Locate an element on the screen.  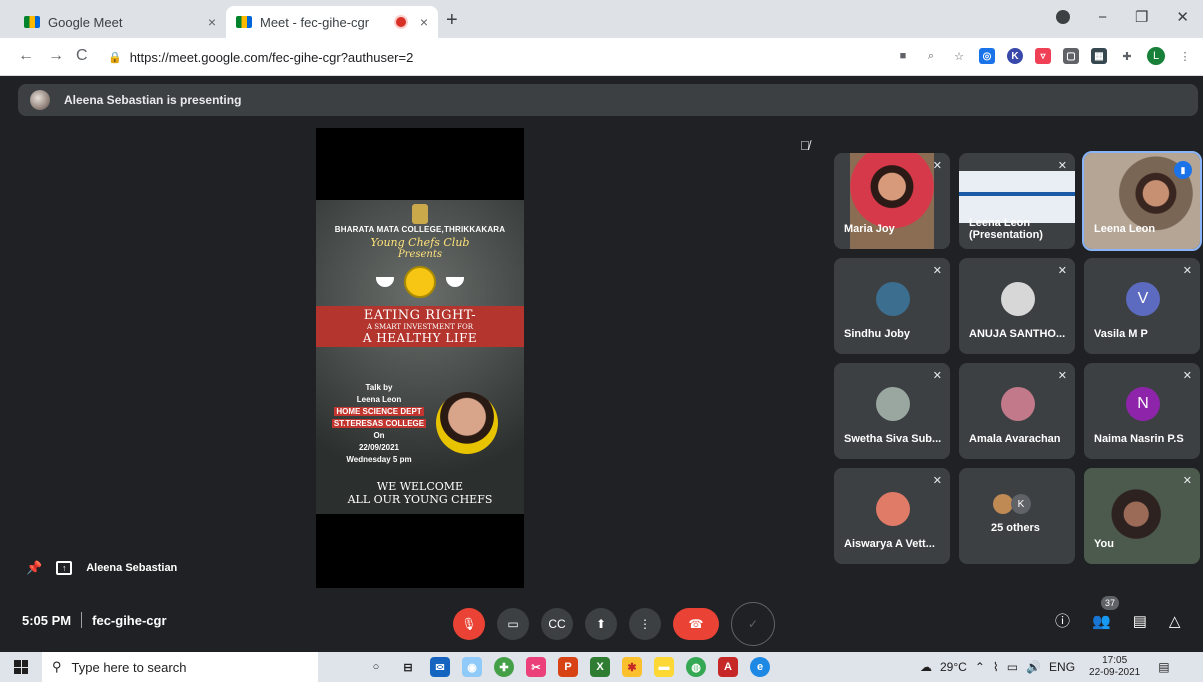
participant-tile: ✕ Sindhu Joby is located at coordinates (892, 306).